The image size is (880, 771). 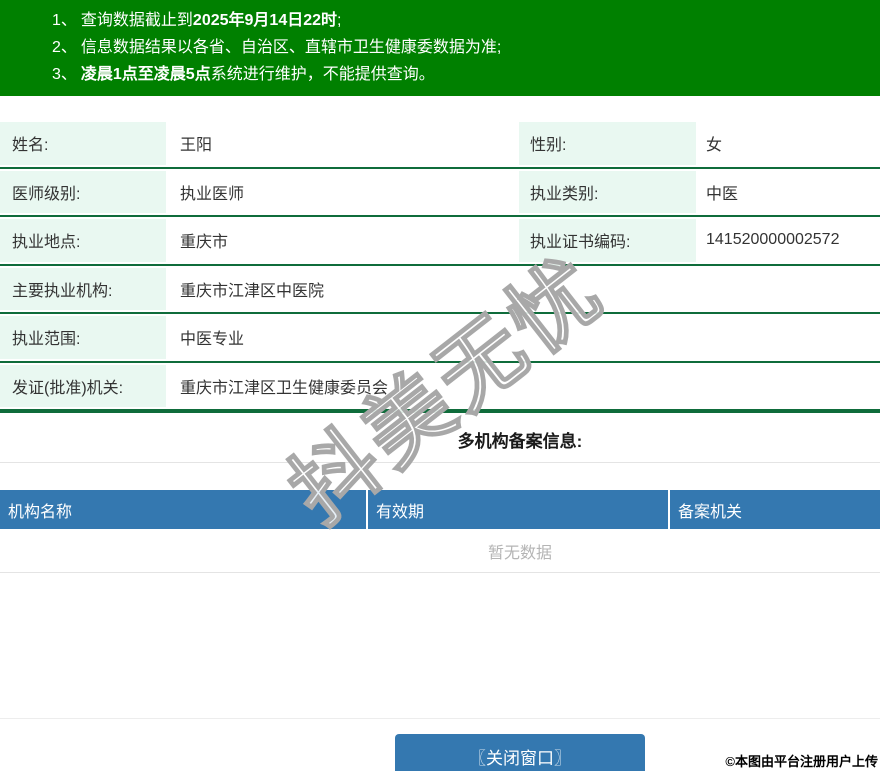 What do you see at coordinates (440, 193) in the screenshot?
I see `table-row-level-category: 医师级别: 执业医师 执业类别: 中医` at bounding box center [440, 193].